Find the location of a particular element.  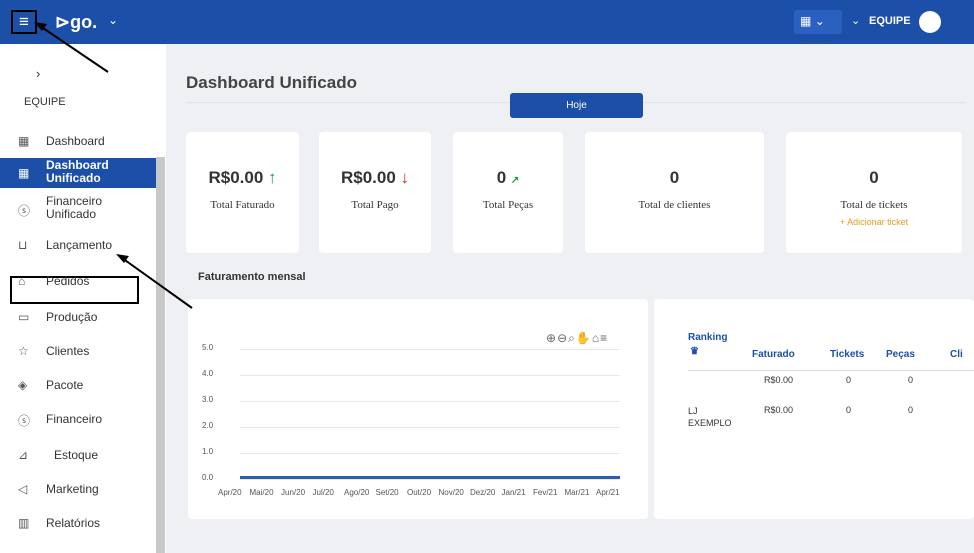

package-icon: ◈ is located at coordinates (23, 385).